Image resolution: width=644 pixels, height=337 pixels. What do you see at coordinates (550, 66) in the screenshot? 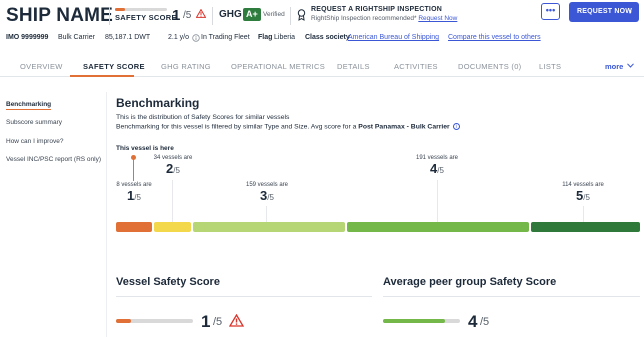
I see `tab-lists: LISTS` at bounding box center [550, 66].